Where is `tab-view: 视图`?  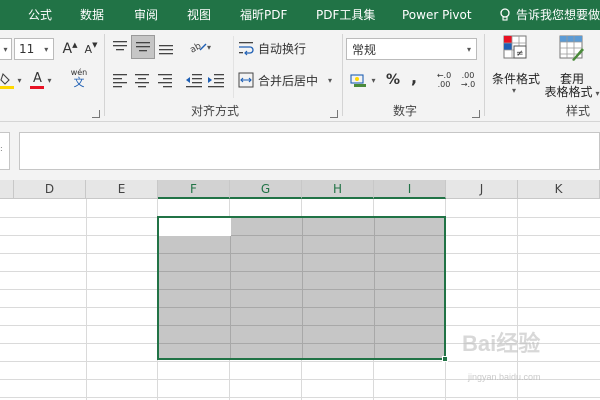 tab-view: 视图 is located at coordinates (199, 15).